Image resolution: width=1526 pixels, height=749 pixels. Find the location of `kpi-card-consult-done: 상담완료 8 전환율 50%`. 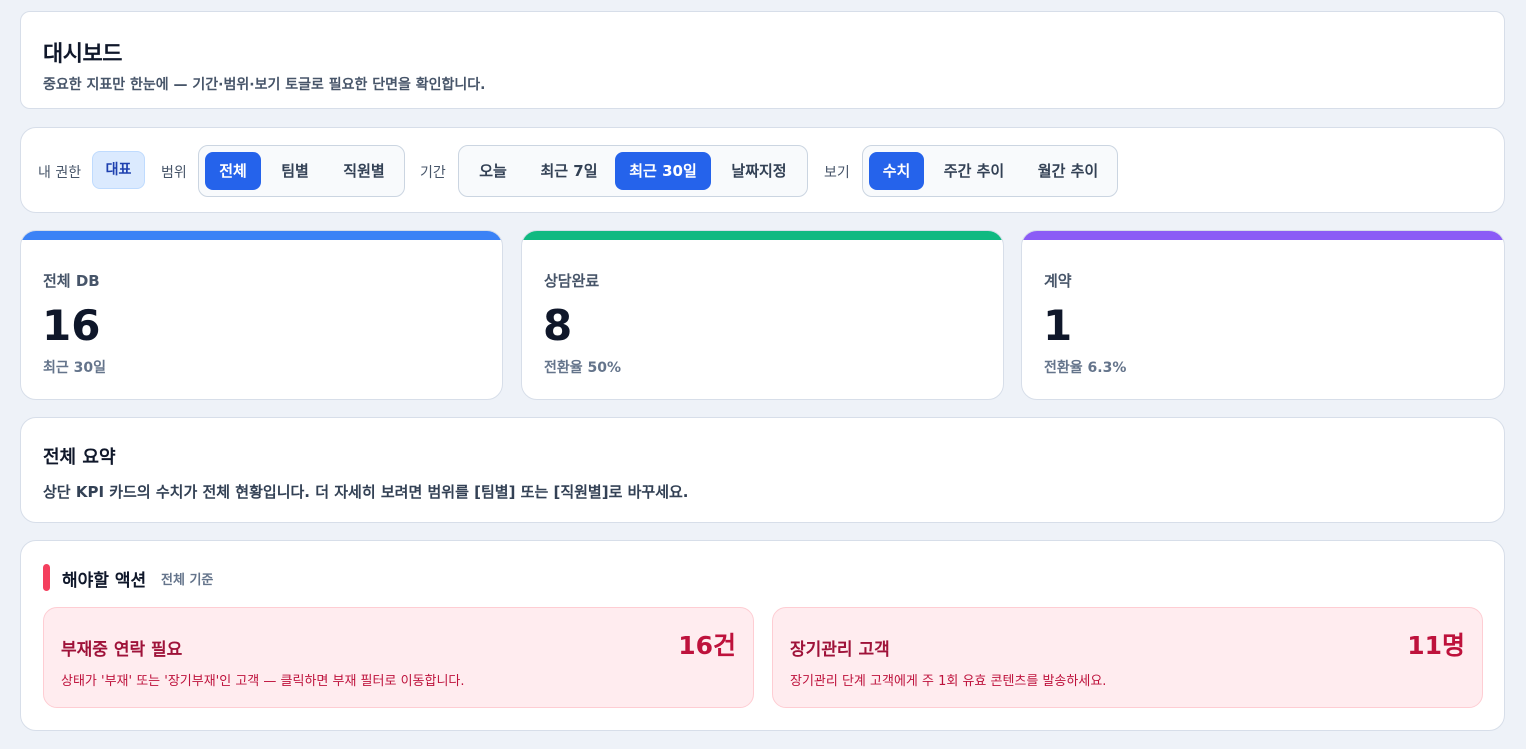

kpi-card-consult-done: 상담완료 8 전환율 50% is located at coordinates (762, 315).